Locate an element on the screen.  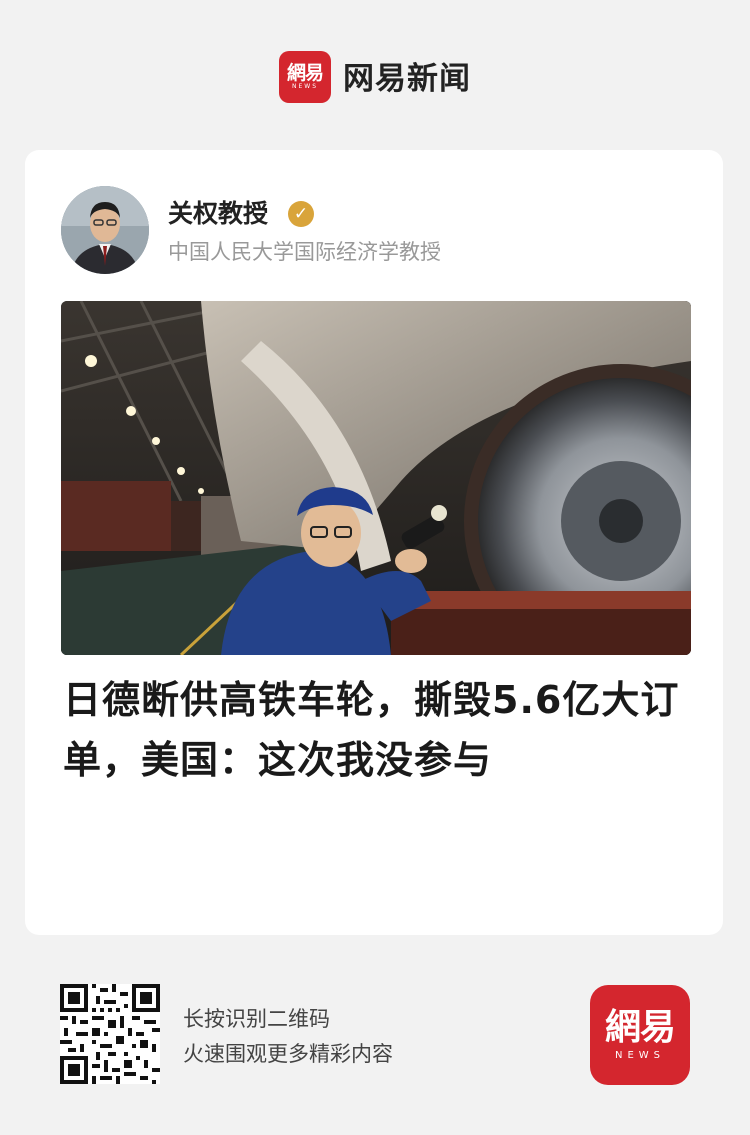
qr-code-icon is located at coordinates (110, 1034).